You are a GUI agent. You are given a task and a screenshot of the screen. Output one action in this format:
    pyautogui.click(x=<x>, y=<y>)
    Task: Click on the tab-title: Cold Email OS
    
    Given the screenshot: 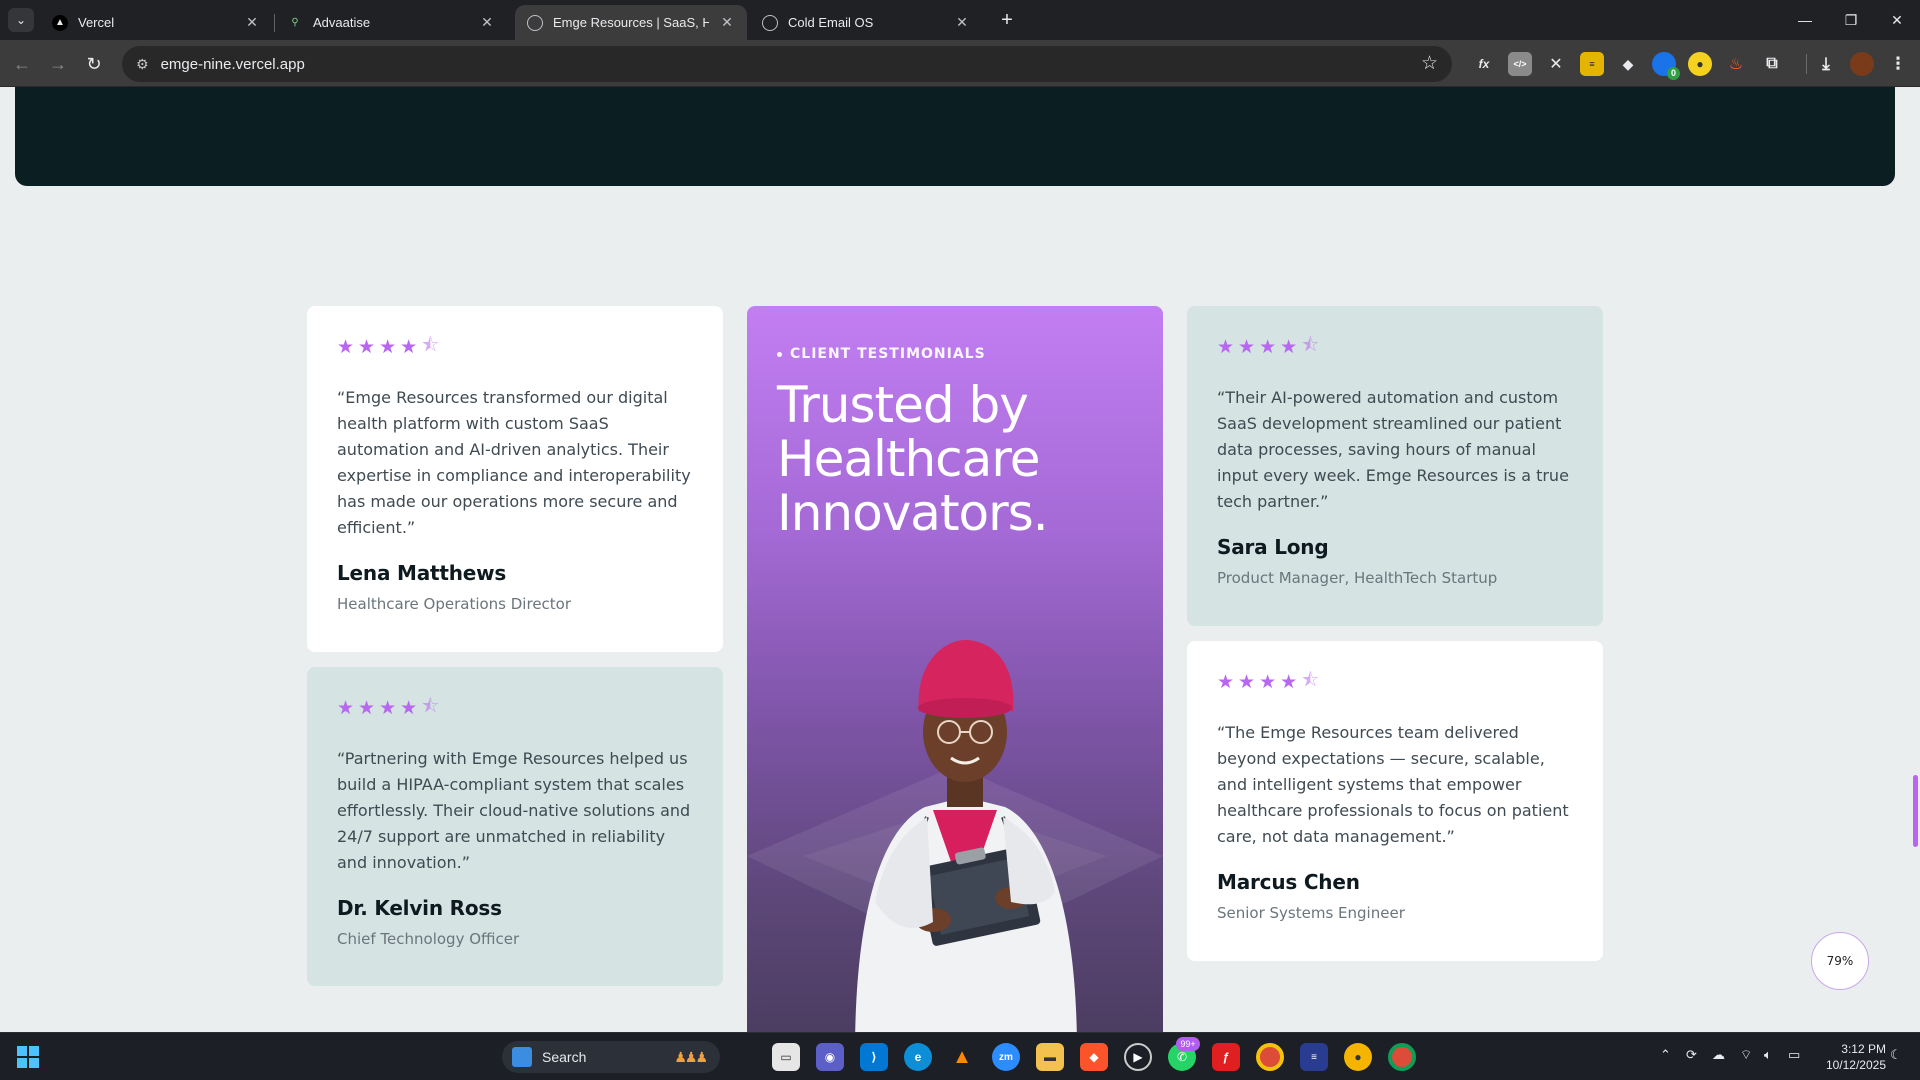 What is the action you would take?
    pyautogui.click(x=831, y=22)
    